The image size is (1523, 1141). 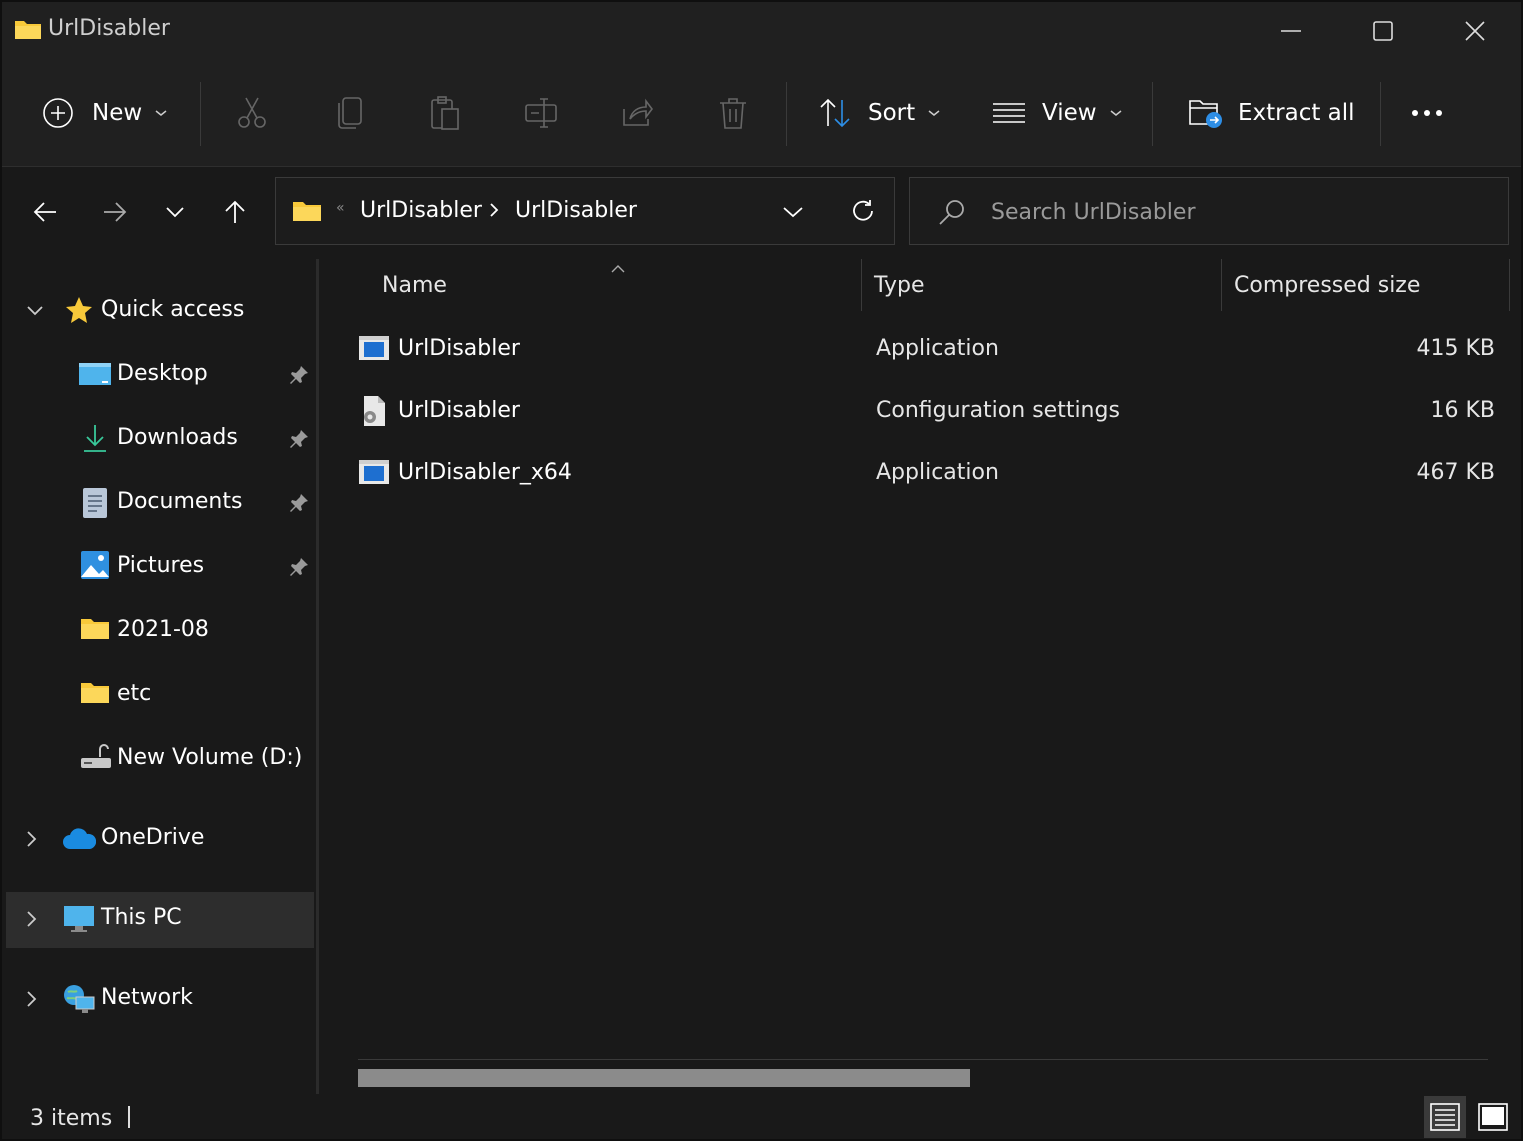 What do you see at coordinates (1475, 31) in the screenshot?
I see `close-button` at bounding box center [1475, 31].